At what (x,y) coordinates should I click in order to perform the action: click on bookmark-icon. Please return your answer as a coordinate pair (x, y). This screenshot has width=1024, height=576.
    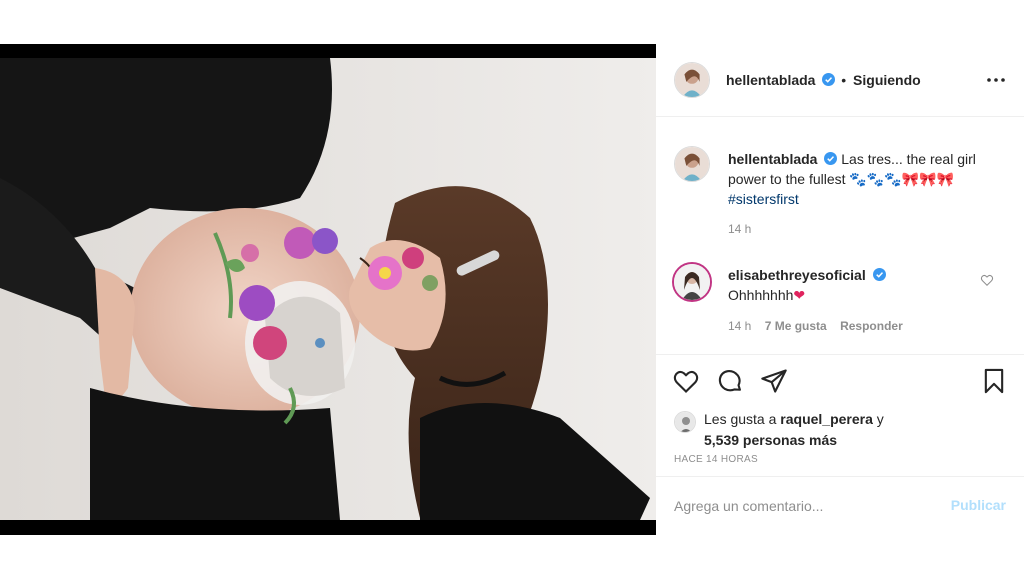
    Looking at the image, I should click on (994, 381).